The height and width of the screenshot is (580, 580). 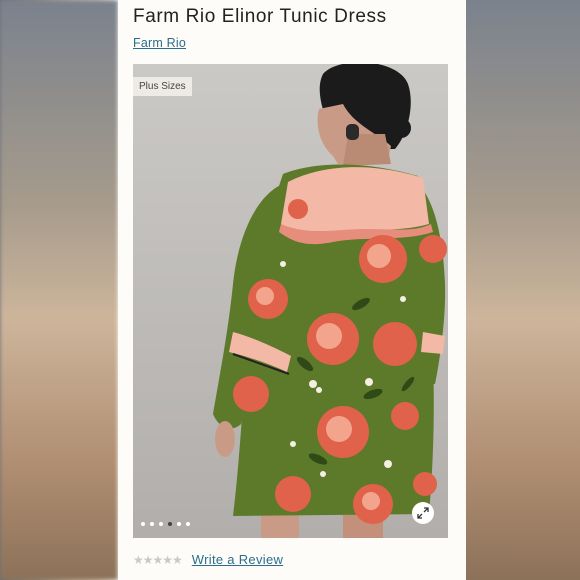 I want to click on expand-arrows-icon, so click(x=423, y=513).